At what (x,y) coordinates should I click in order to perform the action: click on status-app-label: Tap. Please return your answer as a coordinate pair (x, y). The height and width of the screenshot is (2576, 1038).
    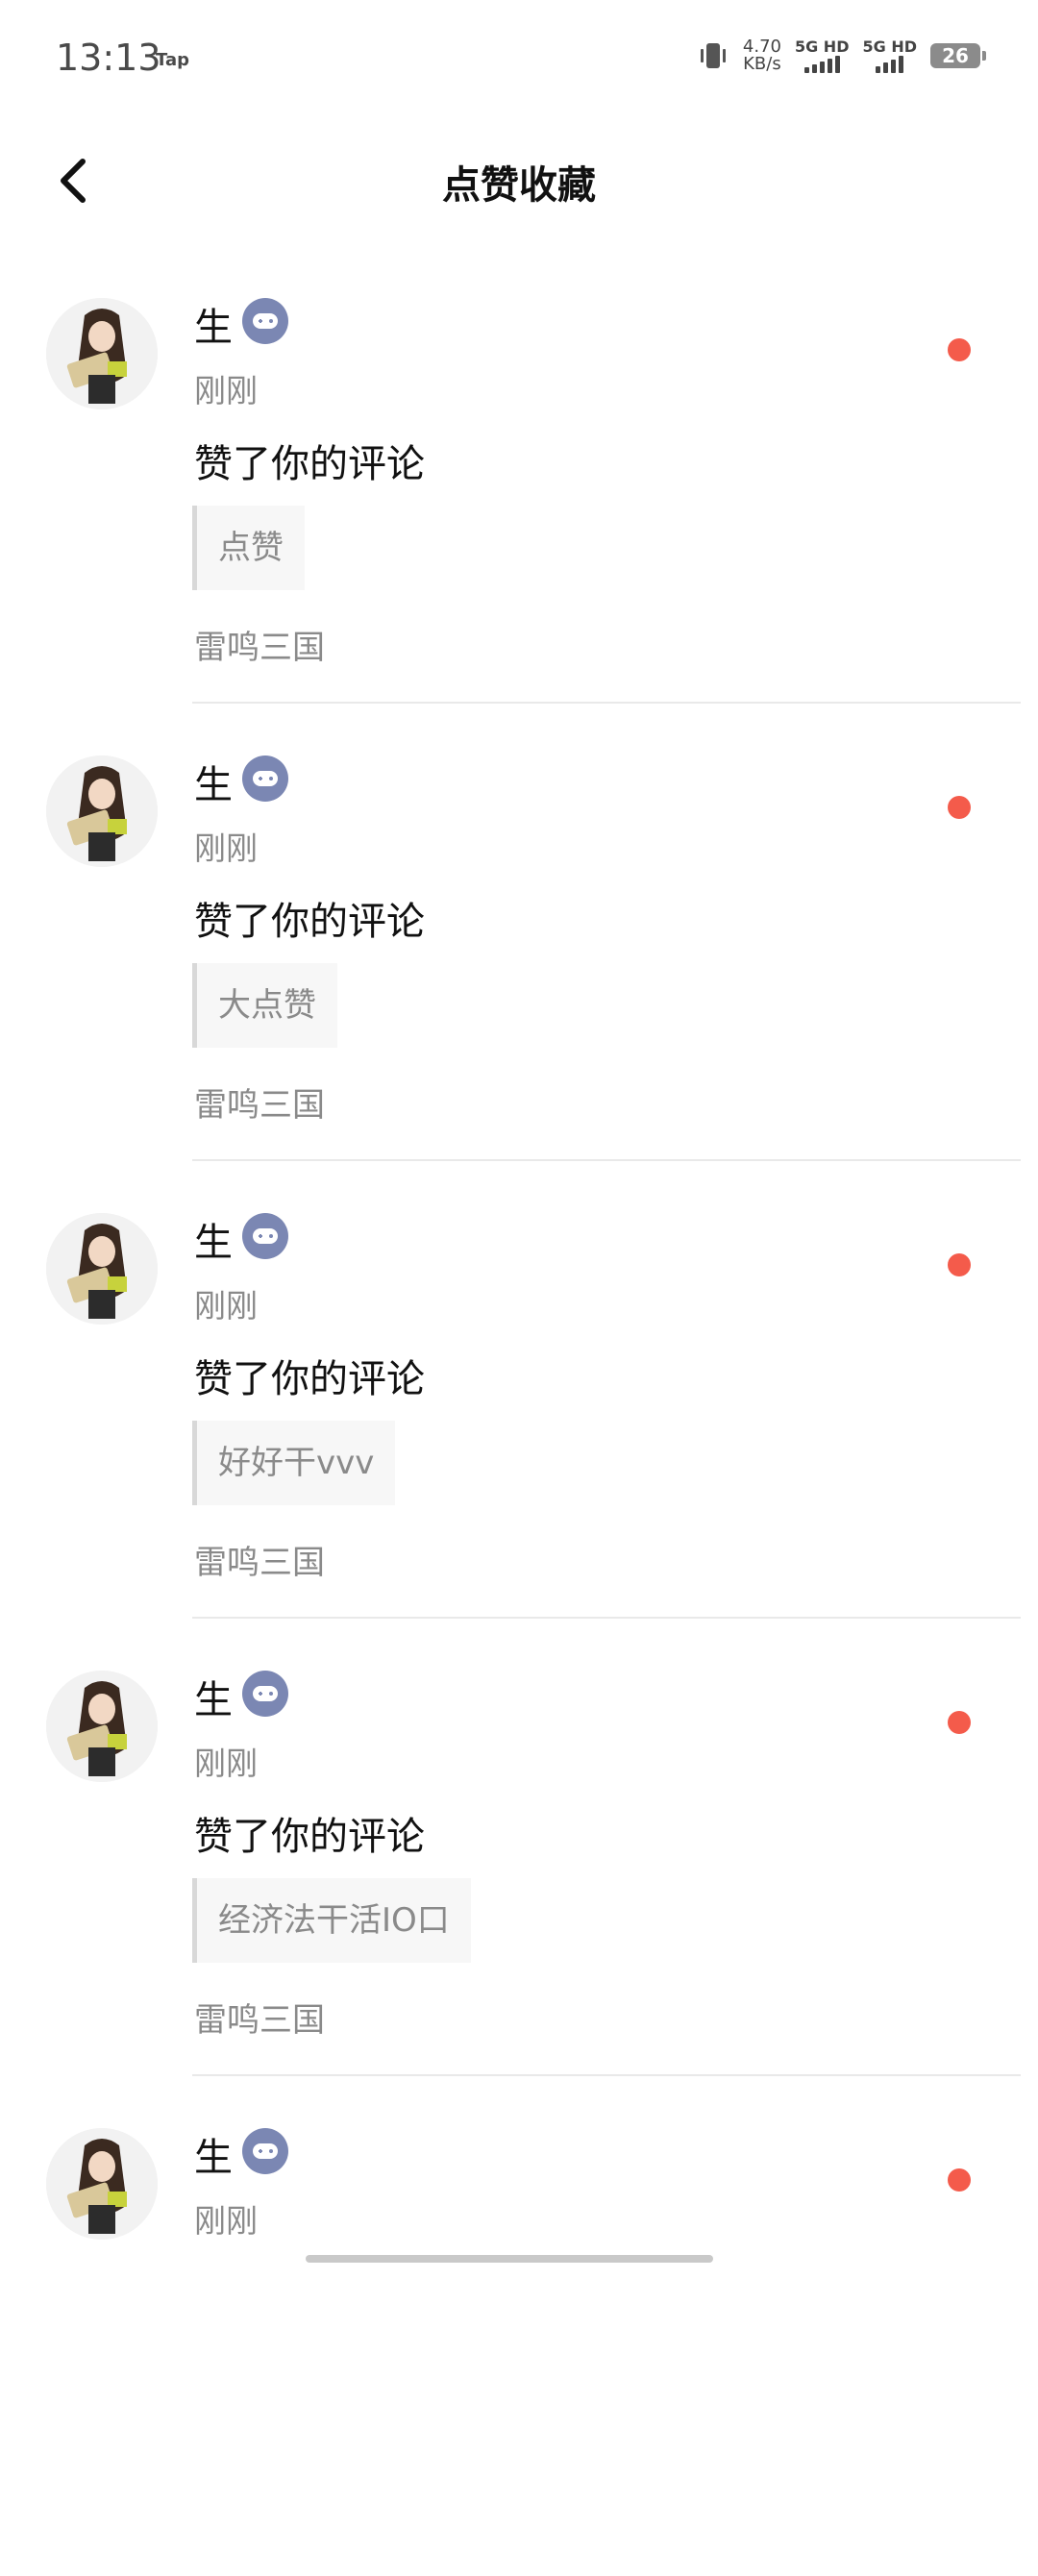
    Looking at the image, I should click on (172, 60).